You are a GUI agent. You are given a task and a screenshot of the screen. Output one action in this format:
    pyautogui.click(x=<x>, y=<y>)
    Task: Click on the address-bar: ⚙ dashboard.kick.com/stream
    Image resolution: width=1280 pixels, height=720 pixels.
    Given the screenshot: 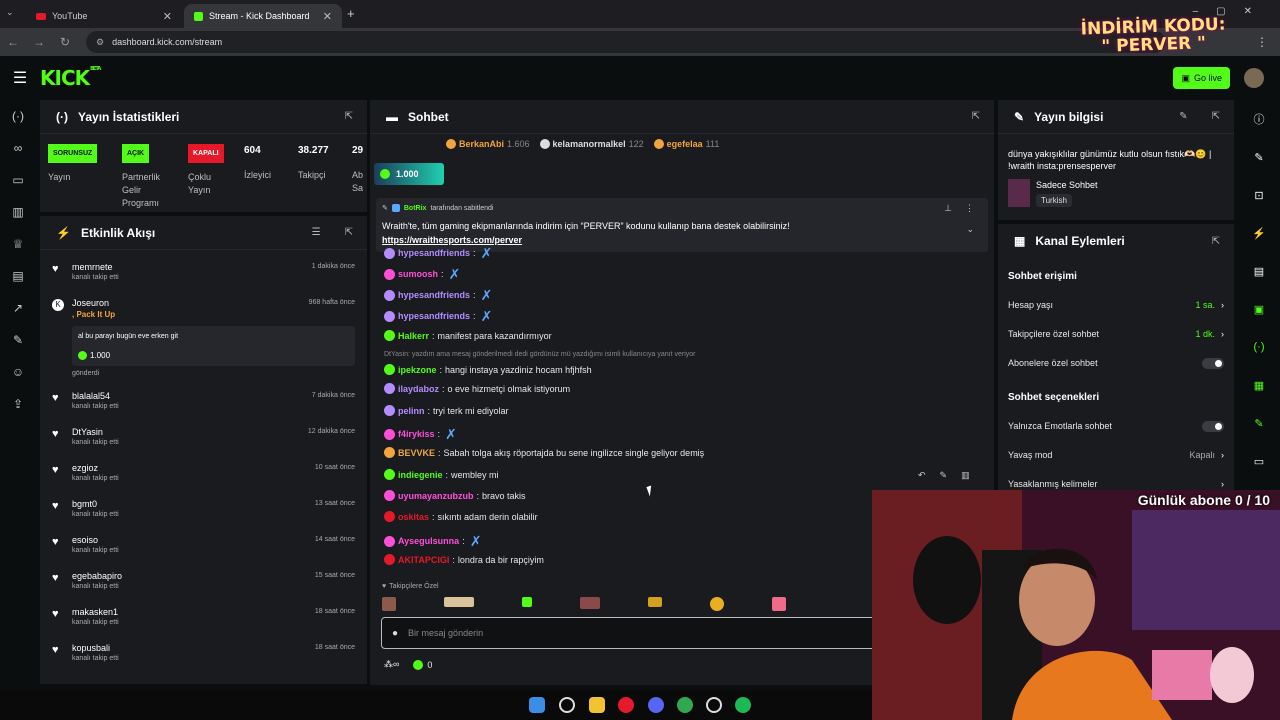 What is the action you would take?
    pyautogui.click(x=626, y=42)
    